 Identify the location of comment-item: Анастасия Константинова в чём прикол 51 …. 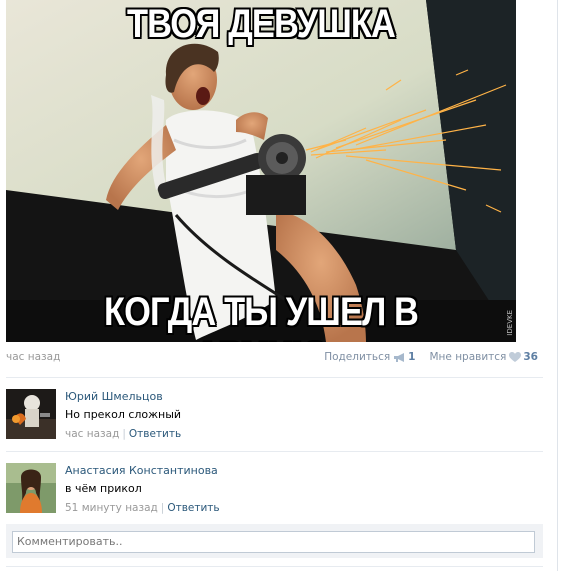
(274, 491).